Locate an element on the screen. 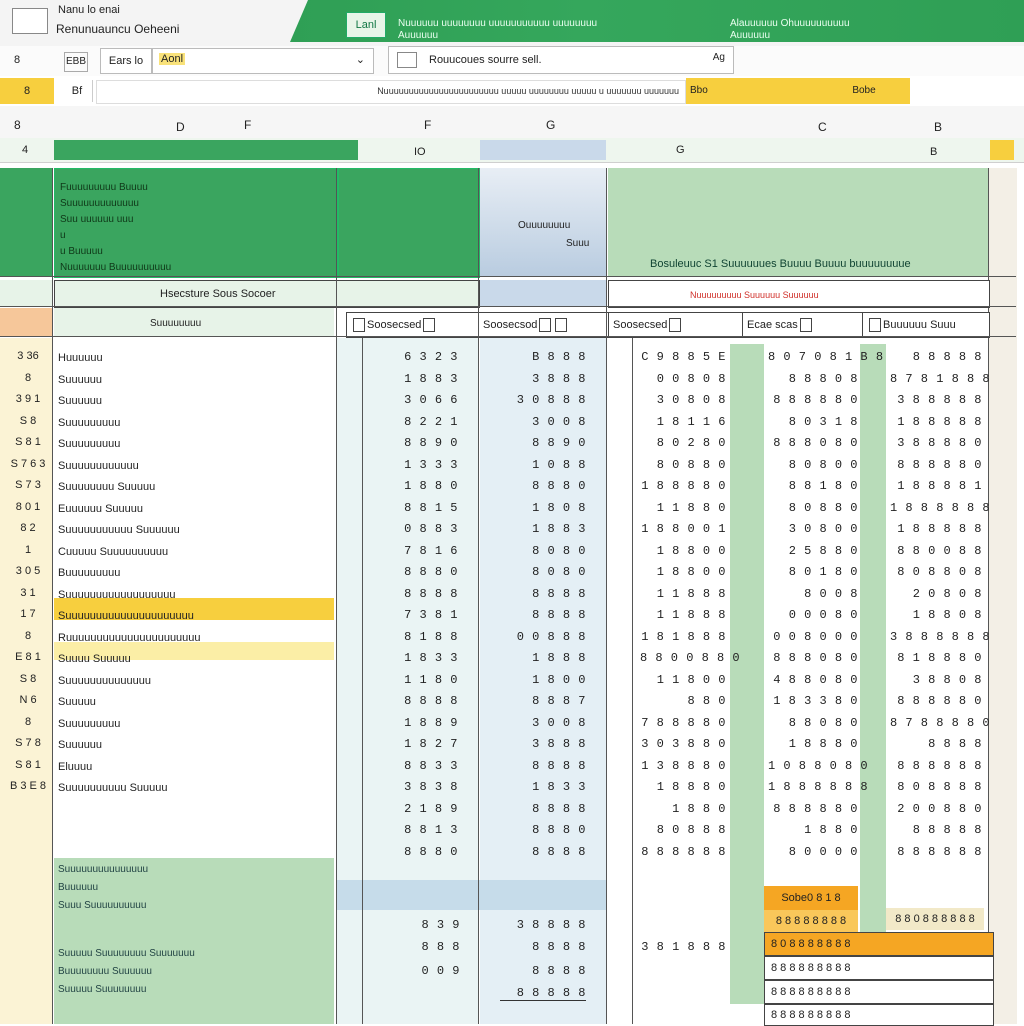 The height and width of the screenshot is (1026, 1024). table-cell: 0 8 8 3 is located at coordinates (414, 529).